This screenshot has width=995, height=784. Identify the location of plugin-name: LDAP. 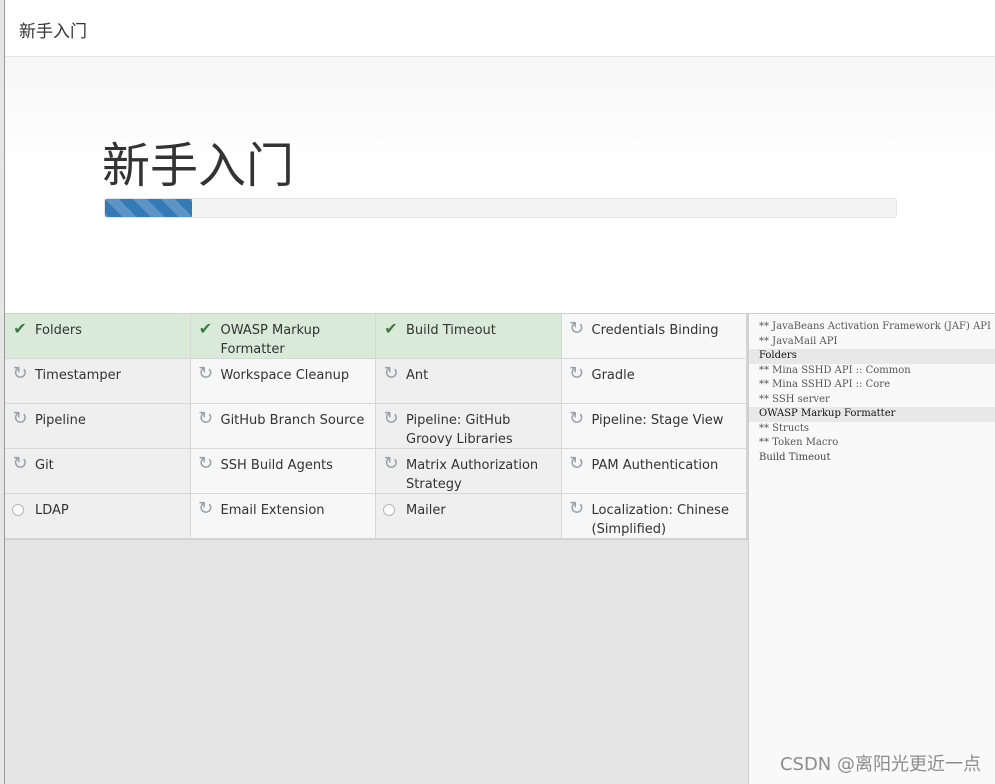
(52, 510).